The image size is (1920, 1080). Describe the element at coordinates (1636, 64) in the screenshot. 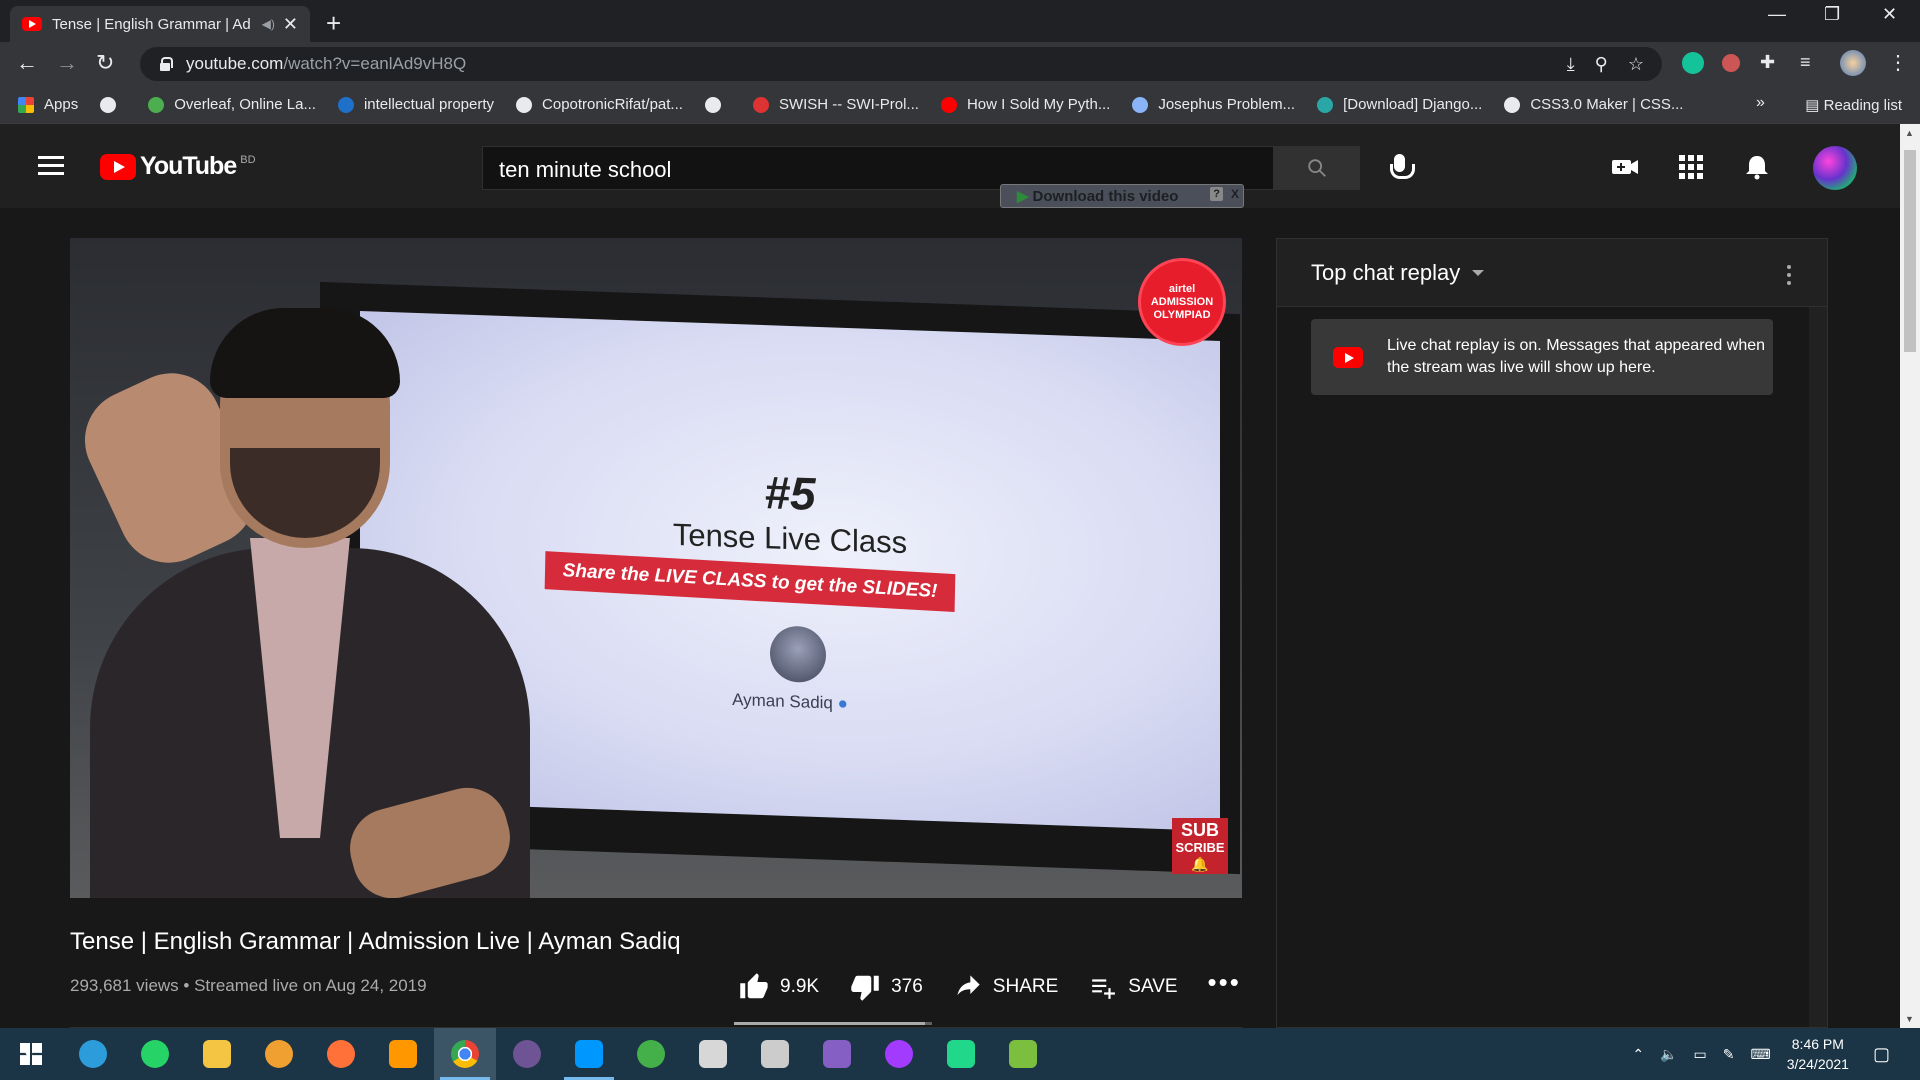

I see `bookmark-star-icon: ☆` at that location.